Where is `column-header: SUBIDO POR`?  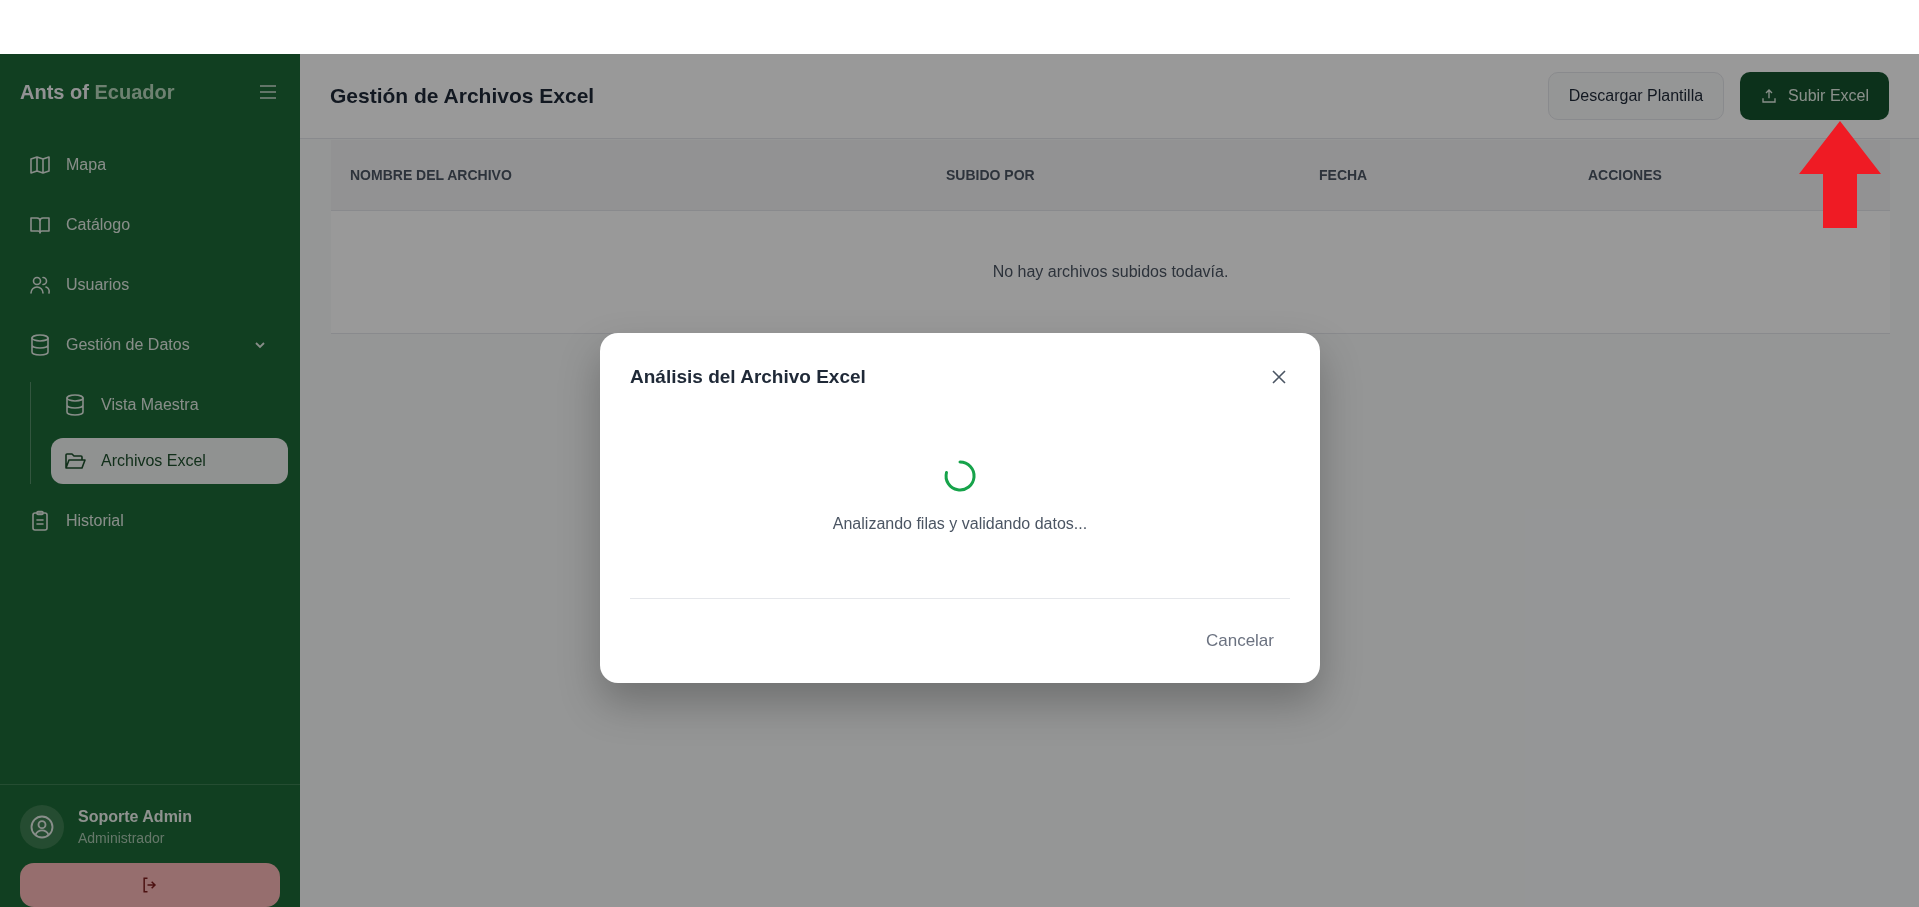
column-header: SUBIDO POR is located at coordinates (990, 175).